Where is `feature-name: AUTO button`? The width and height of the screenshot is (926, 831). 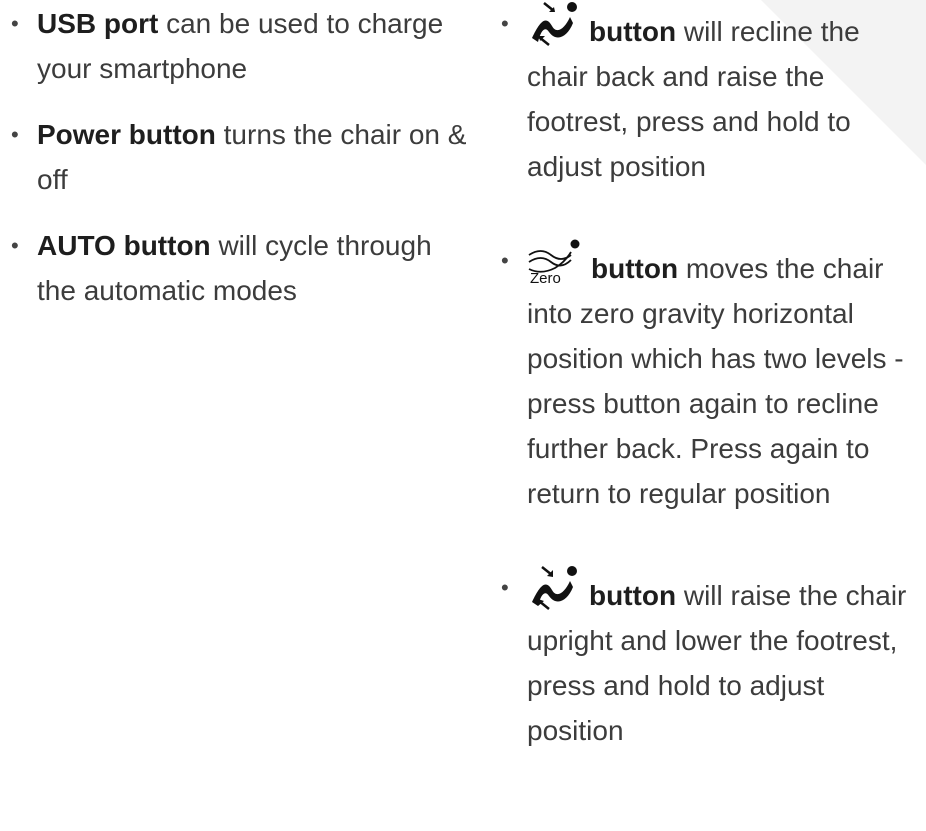
feature-name: AUTO button is located at coordinates (124, 245).